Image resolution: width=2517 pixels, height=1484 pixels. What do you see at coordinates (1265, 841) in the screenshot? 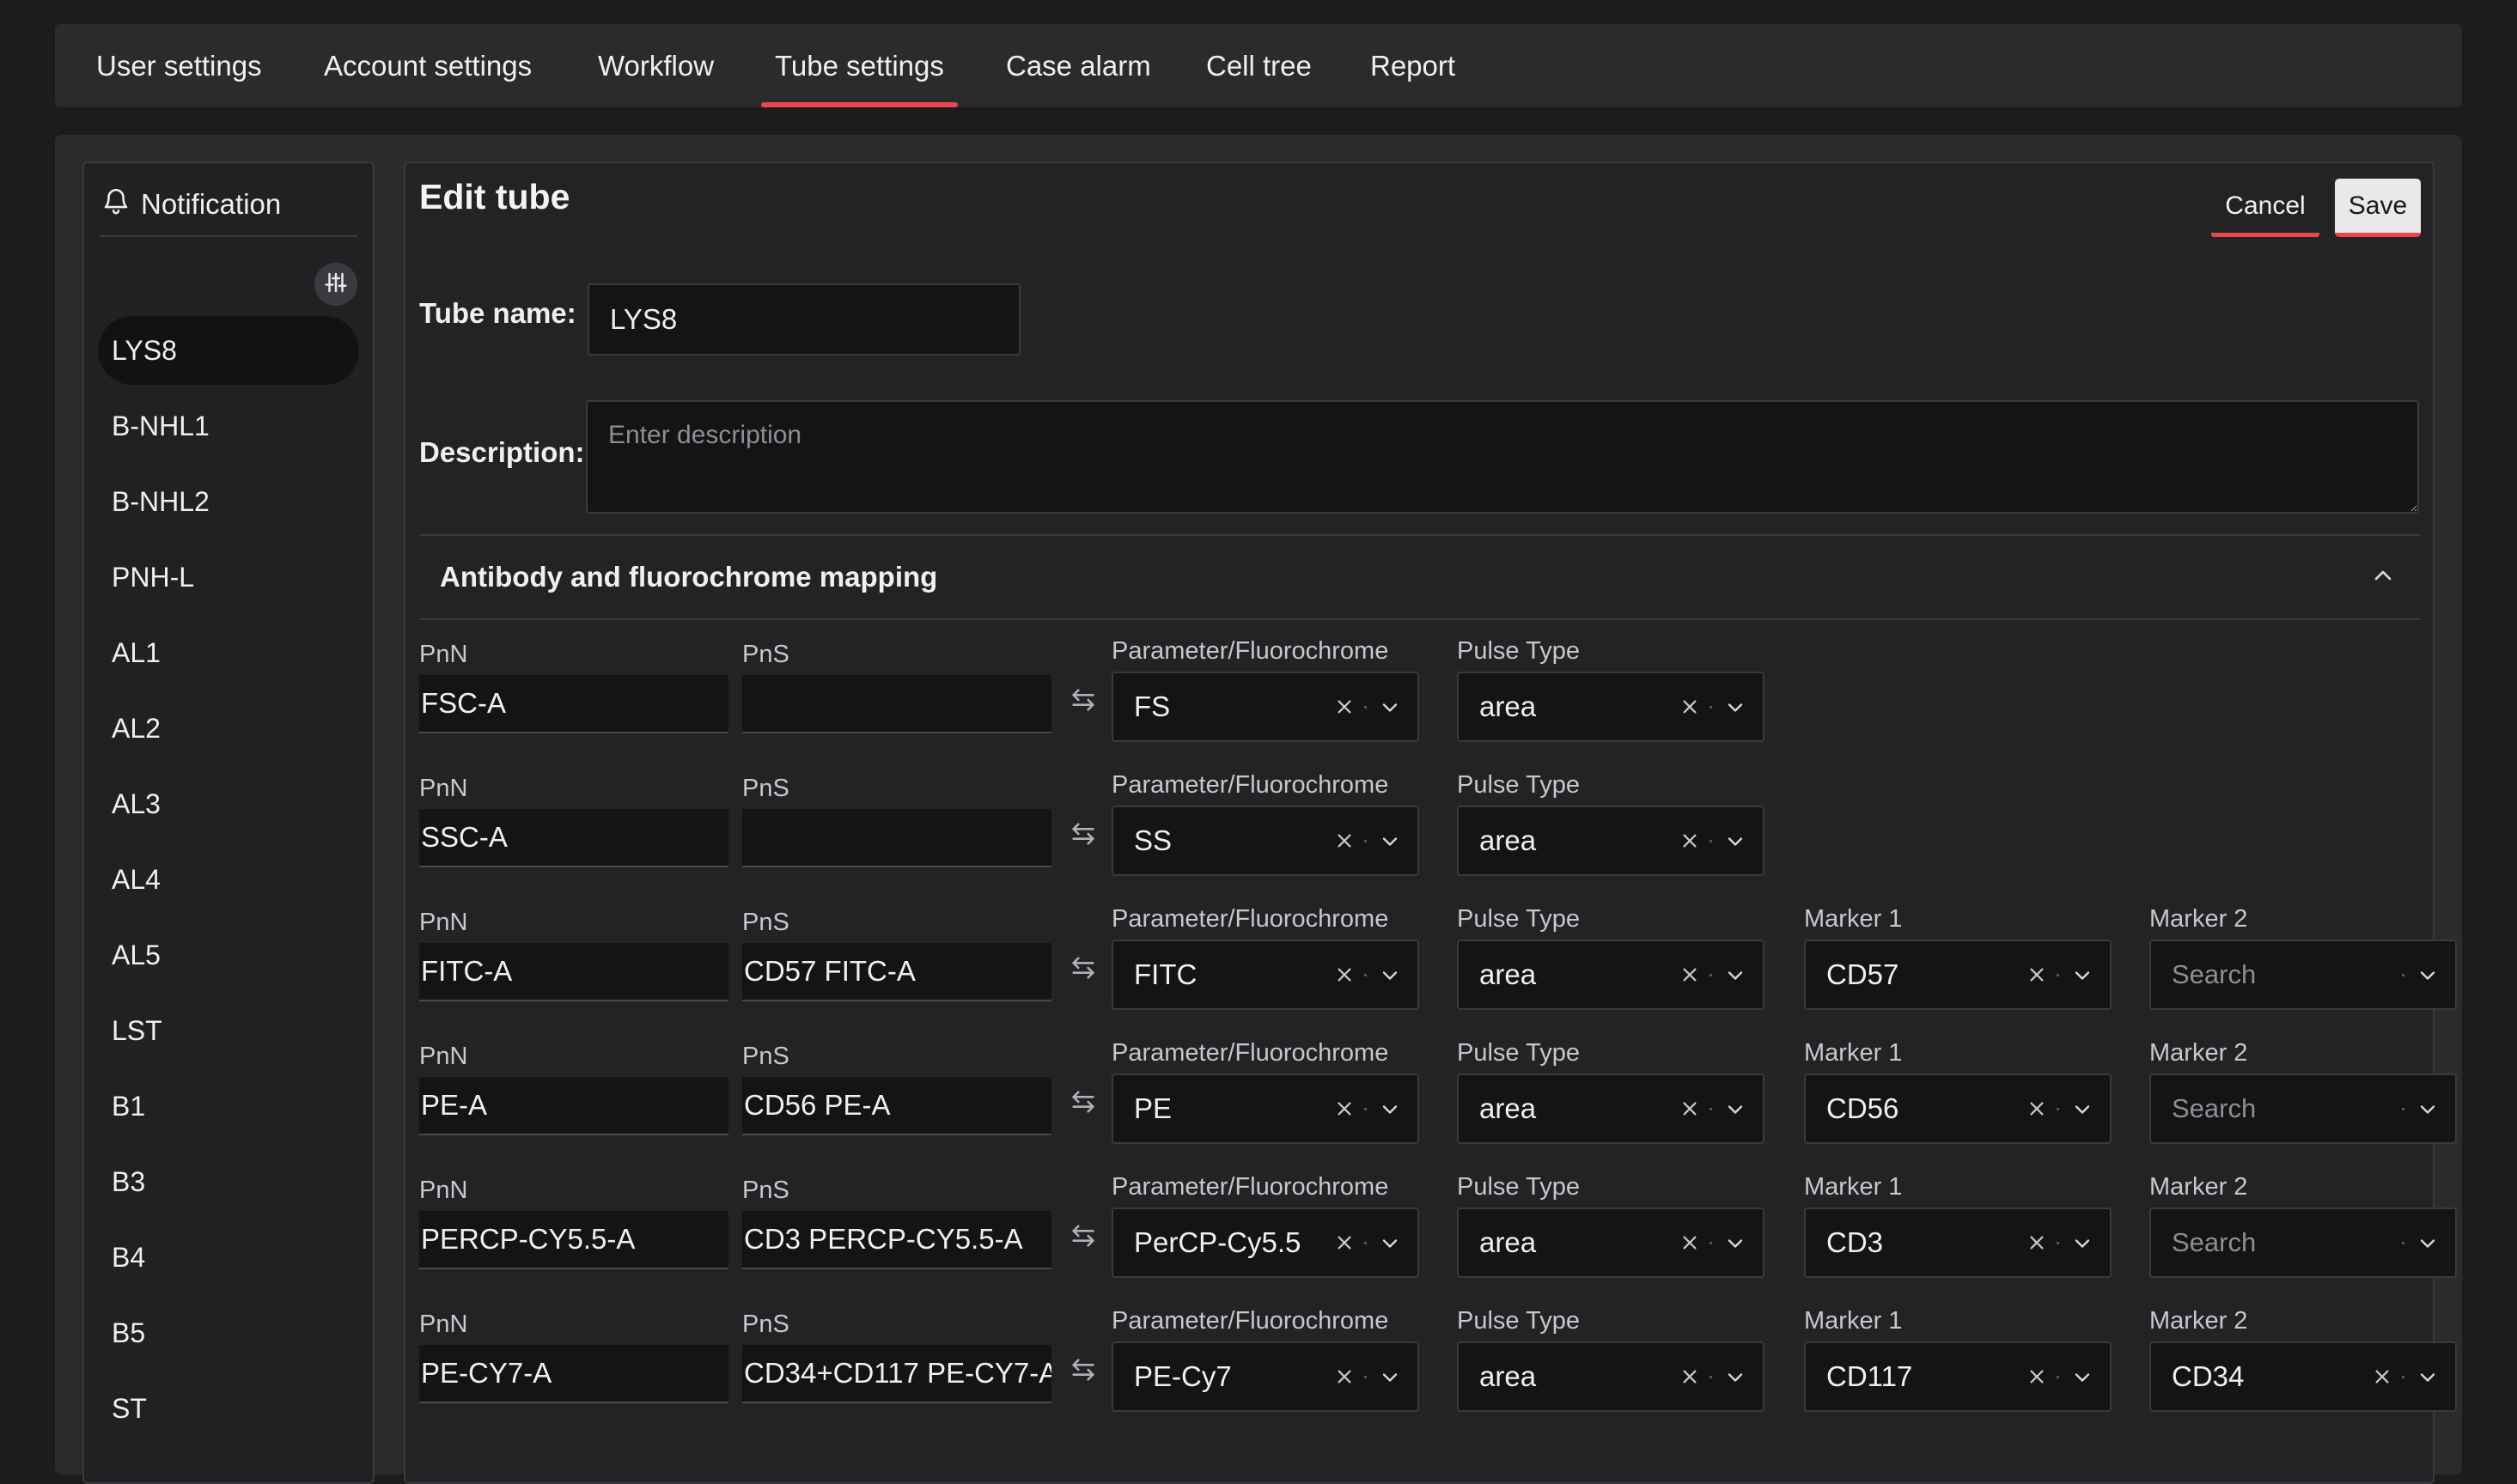
I see `parameter-select: SS` at bounding box center [1265, 841].